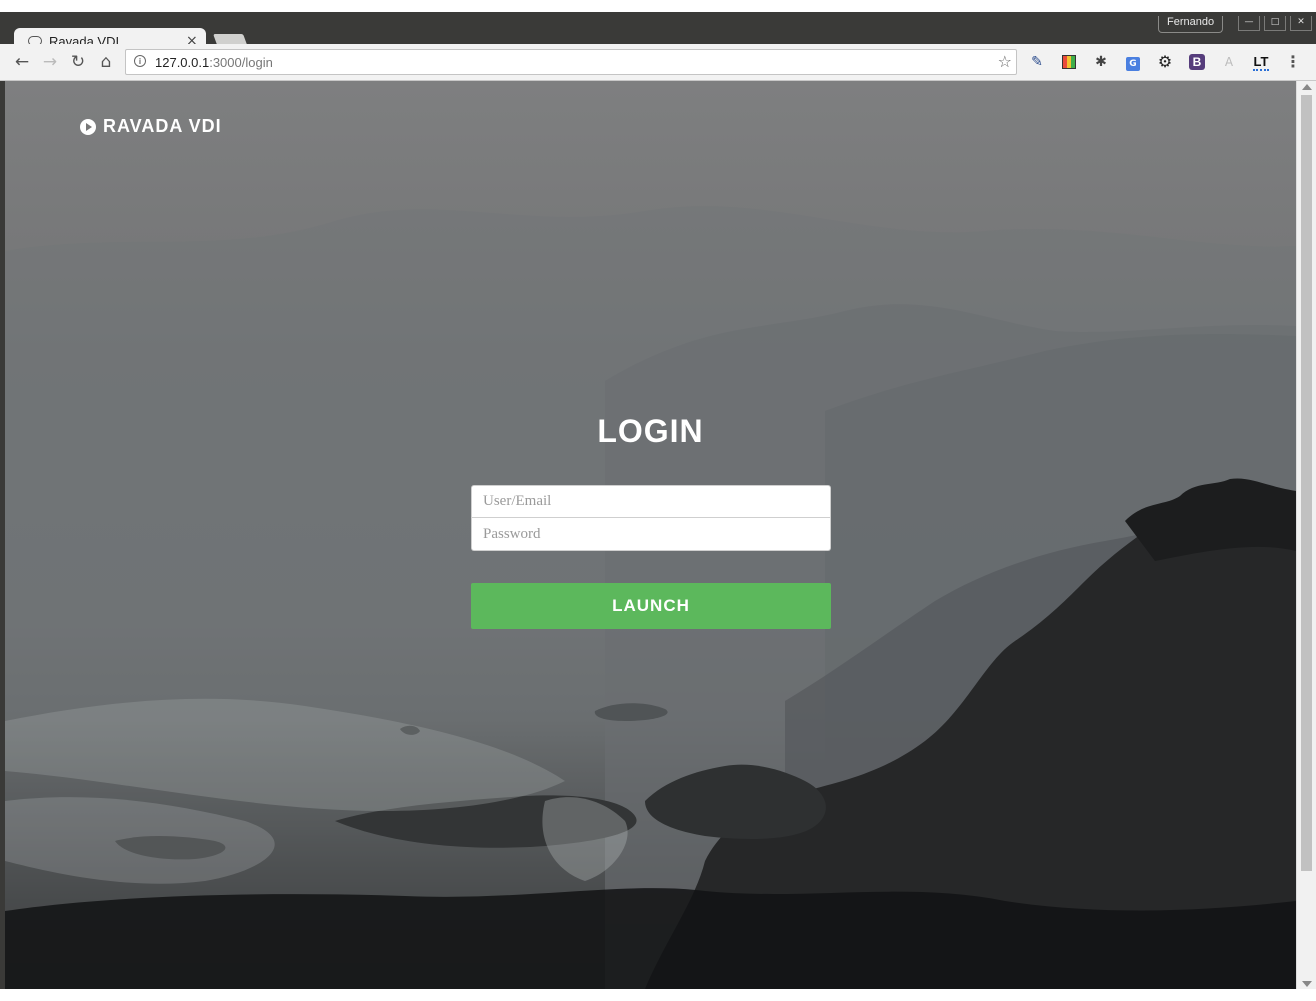 This screenshot has width=1316, height=1001. I want to click on user-email-input, so click(651, 501).